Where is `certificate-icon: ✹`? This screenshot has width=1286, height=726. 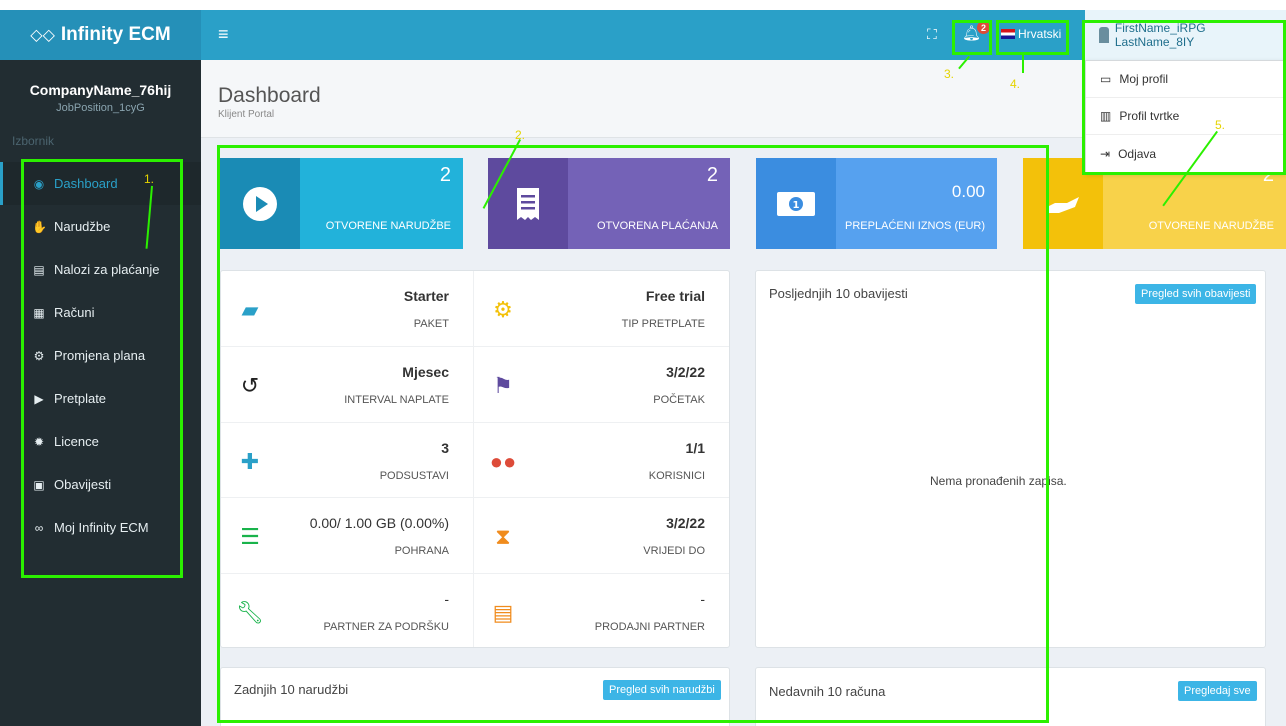
certificate-icon: ✹ is located at coordinates (39, 441).